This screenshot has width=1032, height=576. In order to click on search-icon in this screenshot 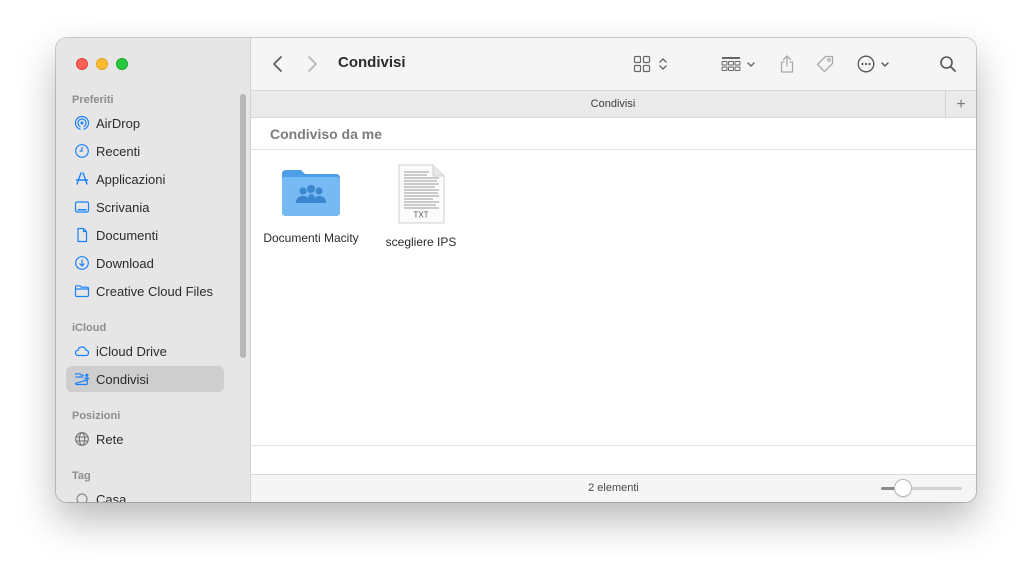, I will do `click(948, 64)`.